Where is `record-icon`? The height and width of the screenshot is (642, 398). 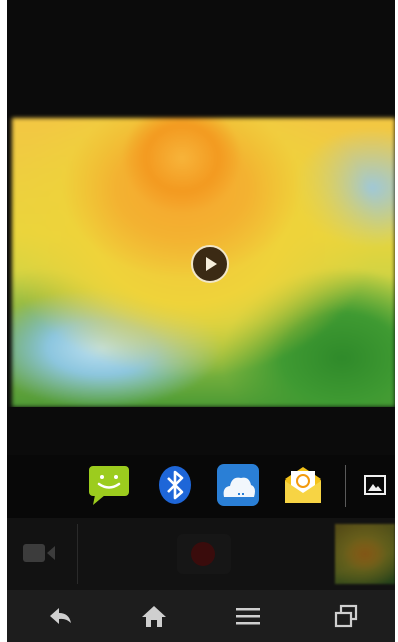 record-icon is located at coordinates (203, 554).